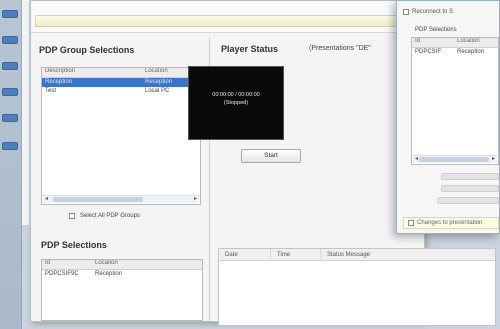 This screenshot has width=500, height=329. I want to click on select-all-groups-checkbox, so click(72, 216).